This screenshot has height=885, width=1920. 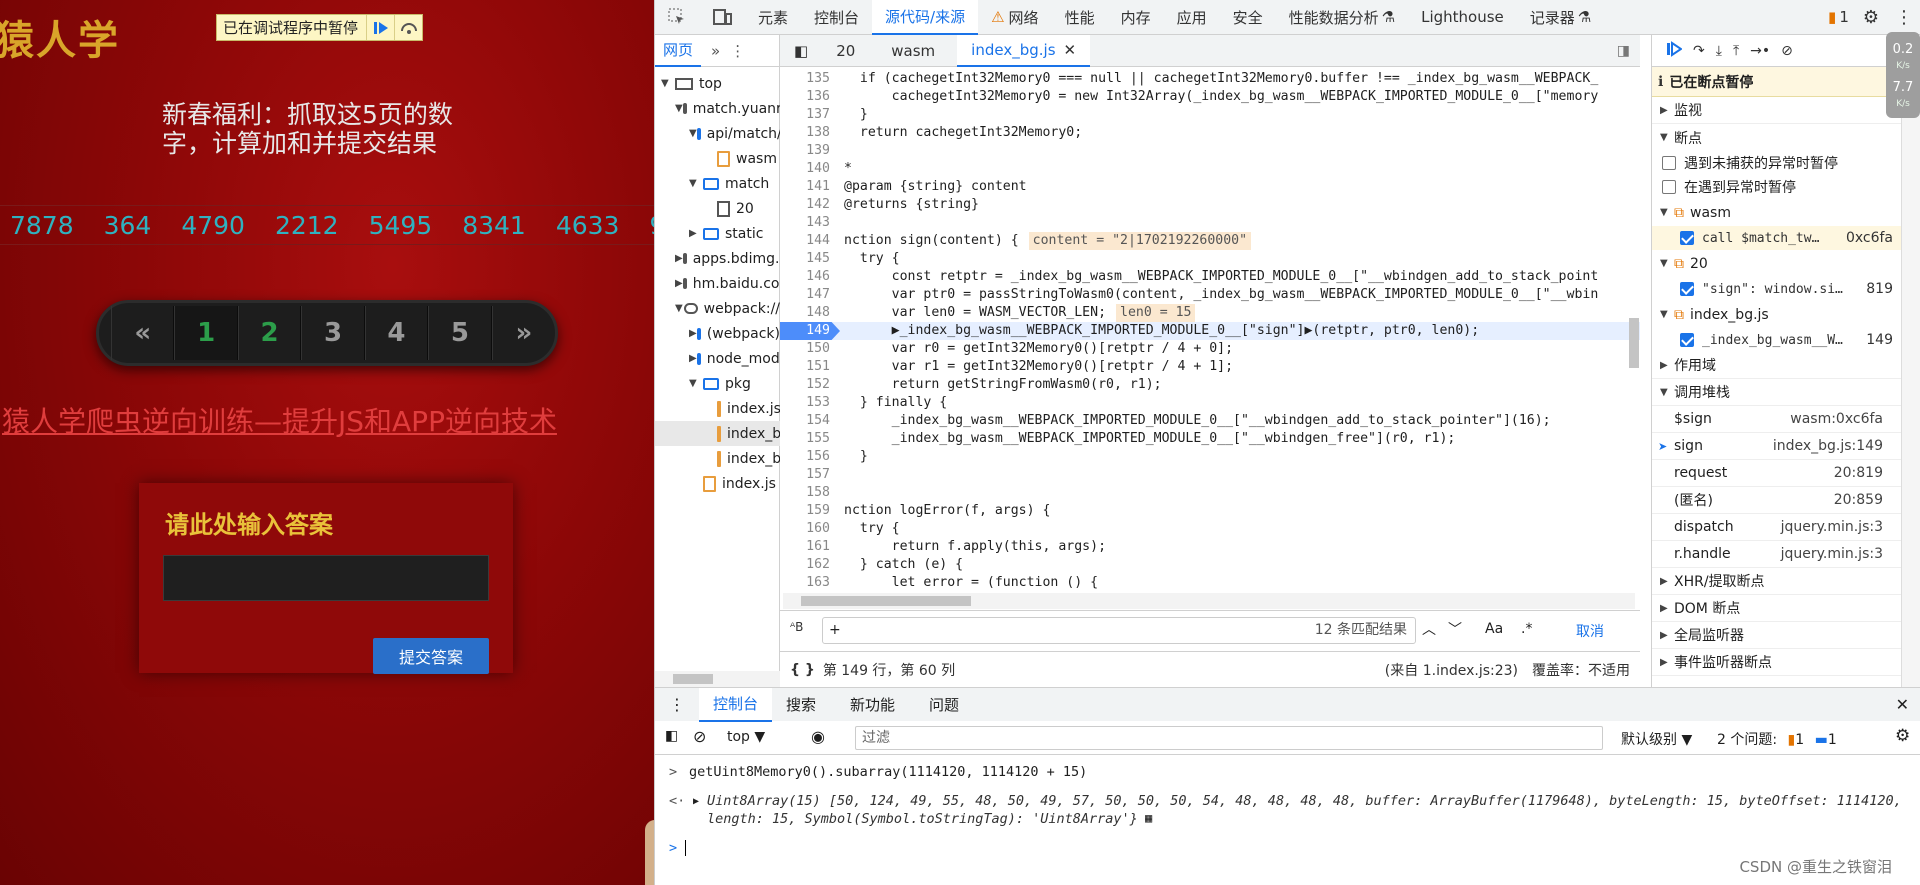 I want to click on step-into-button: ⤓, so click(x=1719, y=51).